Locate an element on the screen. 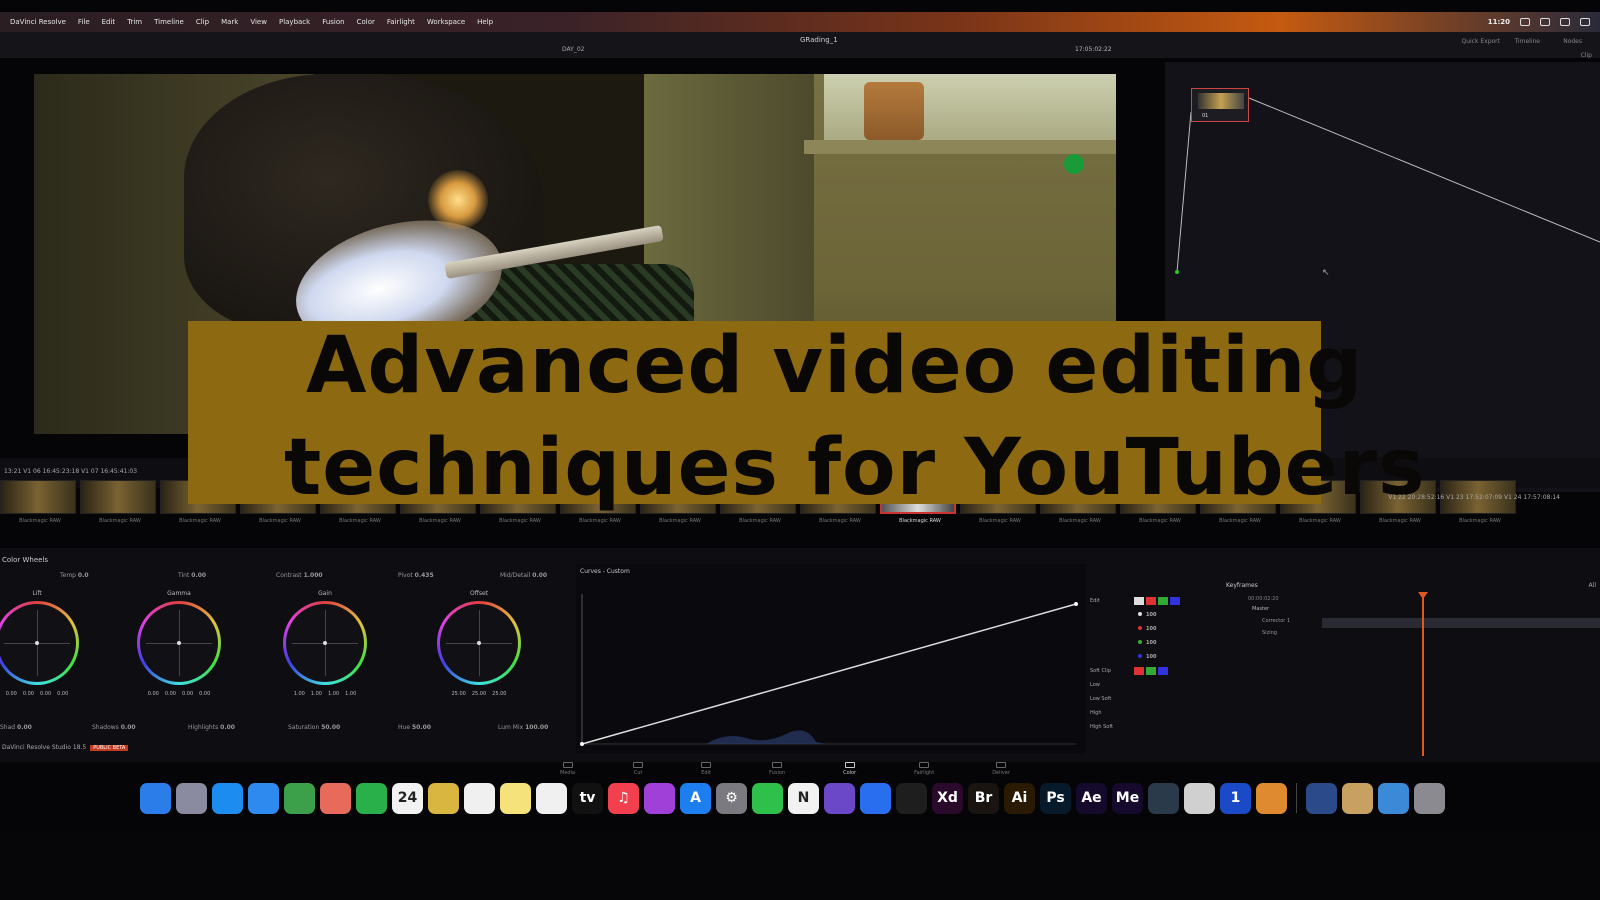 The width and height of the screenshot is (1600, 900). mail-icon is located at coordinates (263, 798).